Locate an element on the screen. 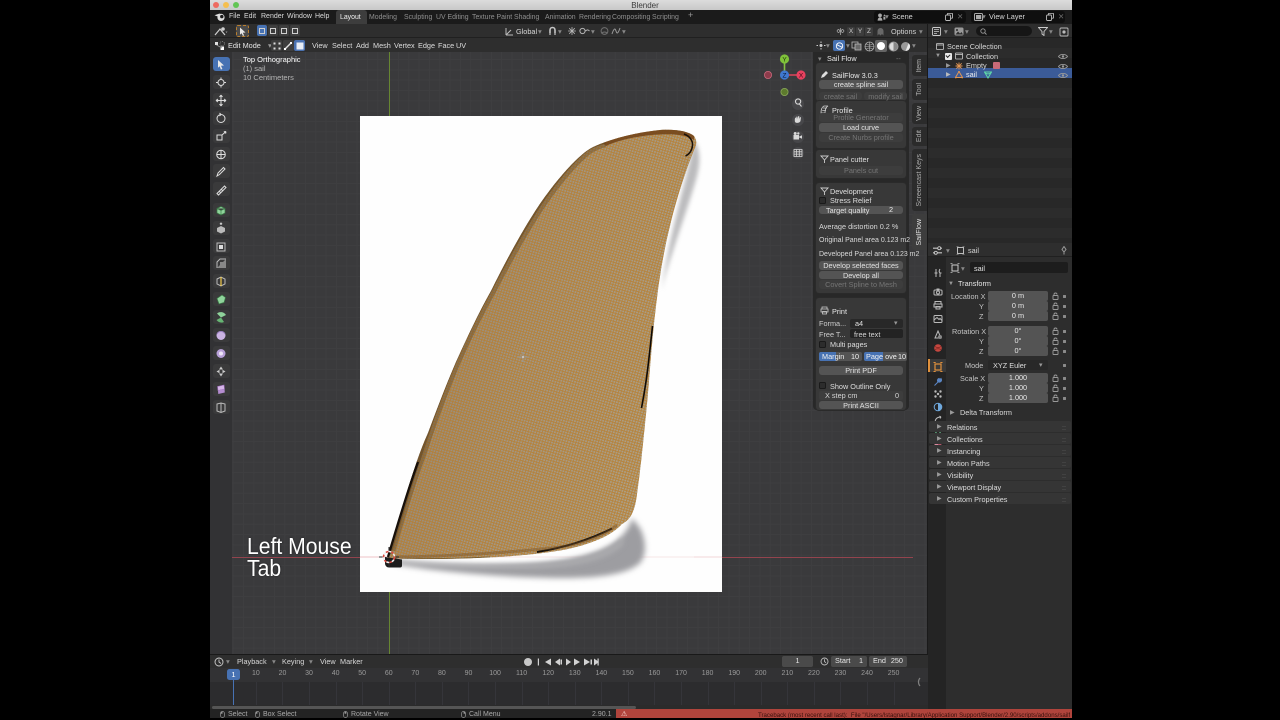  svg-text: X is located at coordinates (801, 76).